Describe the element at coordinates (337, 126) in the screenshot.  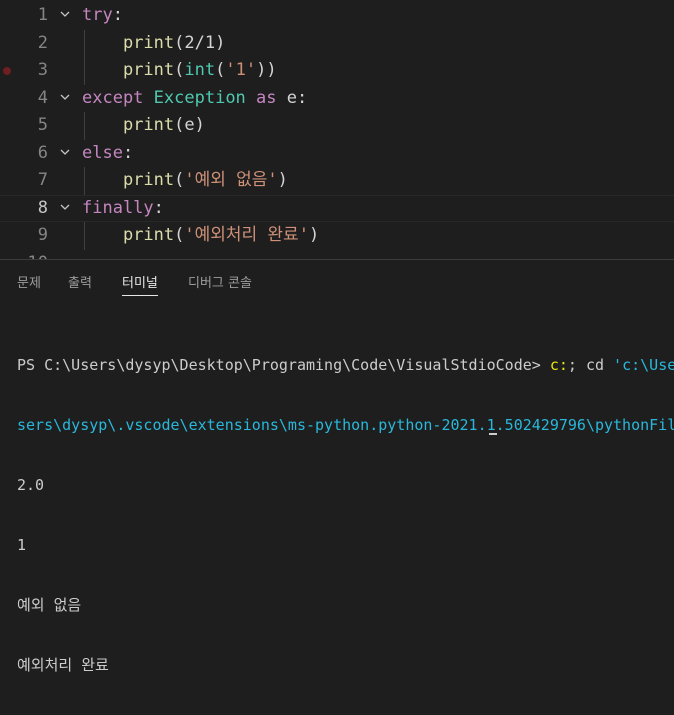
I see `code-line: 5 print(e)` at that location.